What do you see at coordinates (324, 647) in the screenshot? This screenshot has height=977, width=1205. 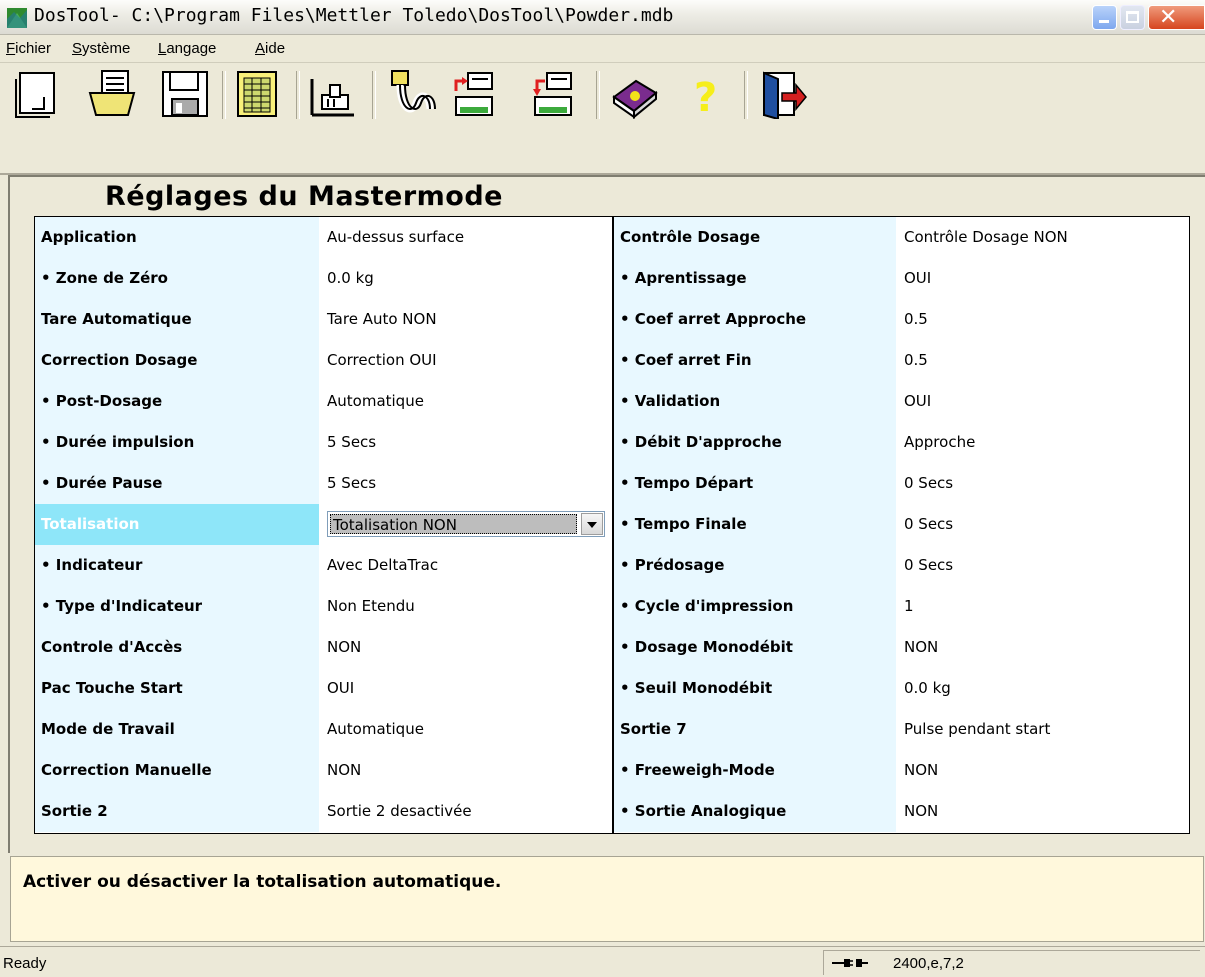 I see `setting-row-controle-d-acces: Controle d'Accès NON` at bounding box center [324, 647].